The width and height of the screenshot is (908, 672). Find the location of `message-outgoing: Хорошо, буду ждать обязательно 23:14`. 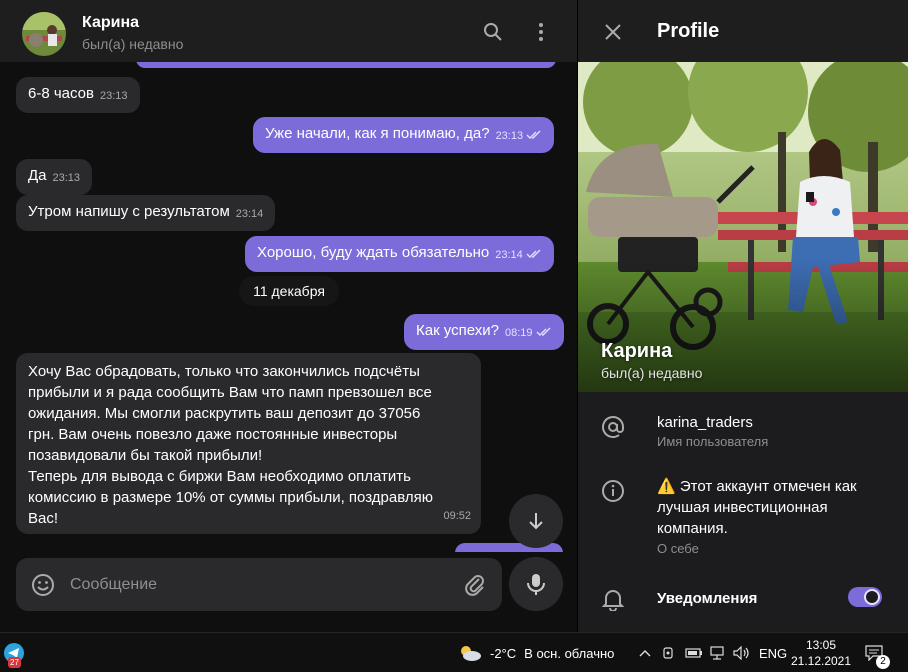

message-outgoing: Хорошо, буду ждать обязательно 23:14 is located at coordinates (399, 254).